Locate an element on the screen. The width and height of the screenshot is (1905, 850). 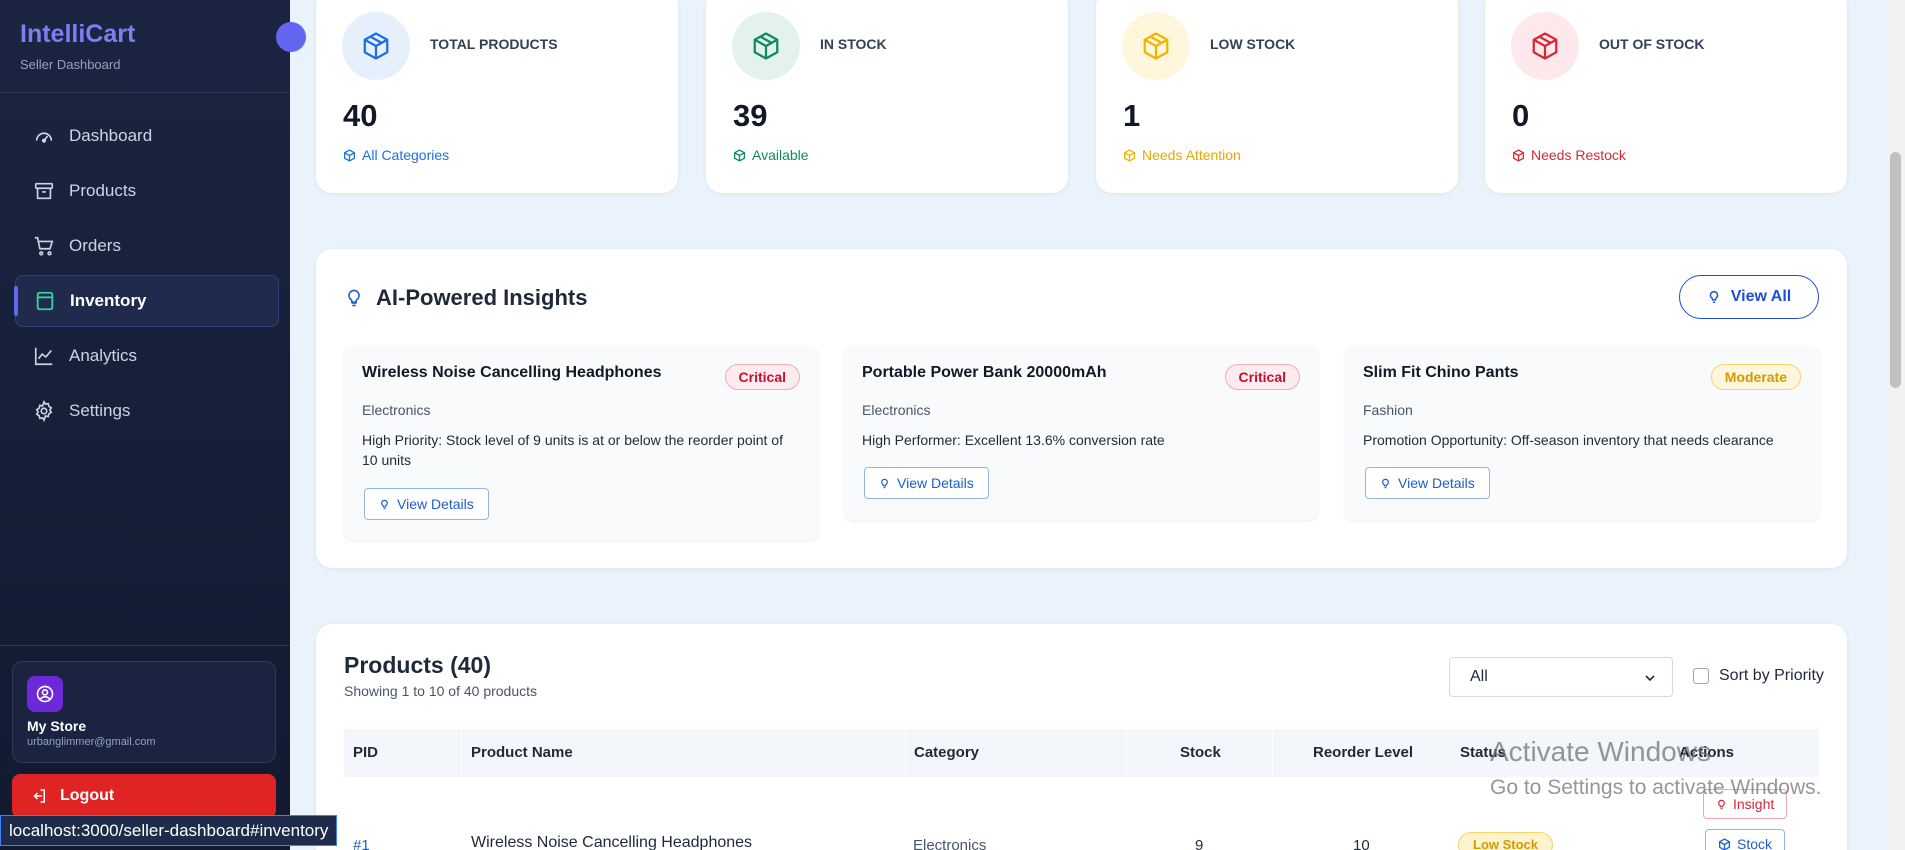
stat-label: TOTAL PRODUCTS is located at coordinates (494, 44).